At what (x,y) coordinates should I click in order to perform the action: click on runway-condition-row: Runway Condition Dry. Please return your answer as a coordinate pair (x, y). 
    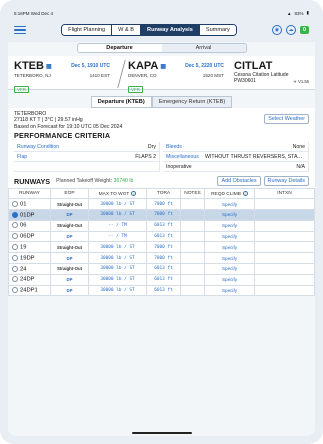
    Looking at the image, I should click on (87, 147).